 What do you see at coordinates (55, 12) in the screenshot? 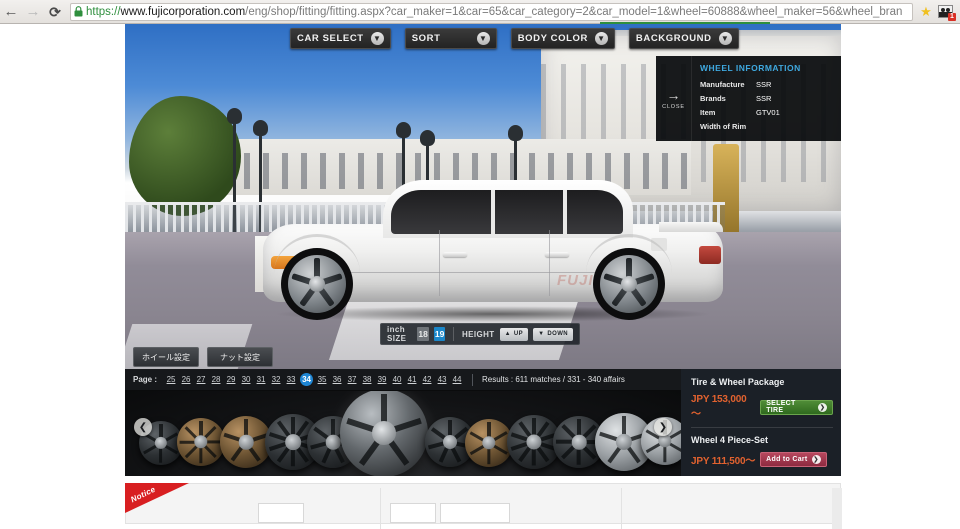
I see `reload-icon: ⟳` at bounding box center [55, 12].